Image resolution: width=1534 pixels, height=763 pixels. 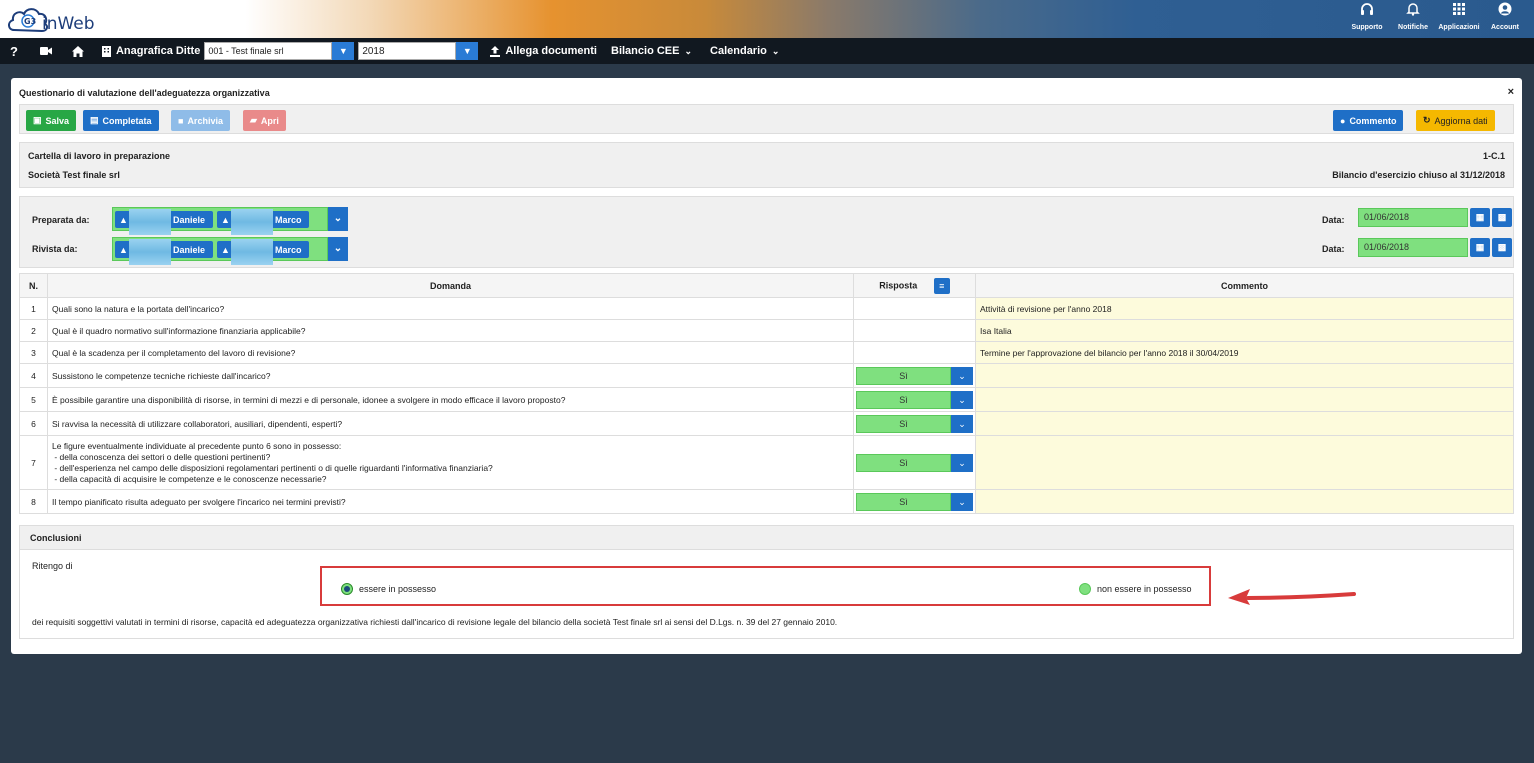 What do you see at coordinates (766, 538) in the screenshot?
I see `conclusions-header: Conclusioni` at bounding box center [766, 538].